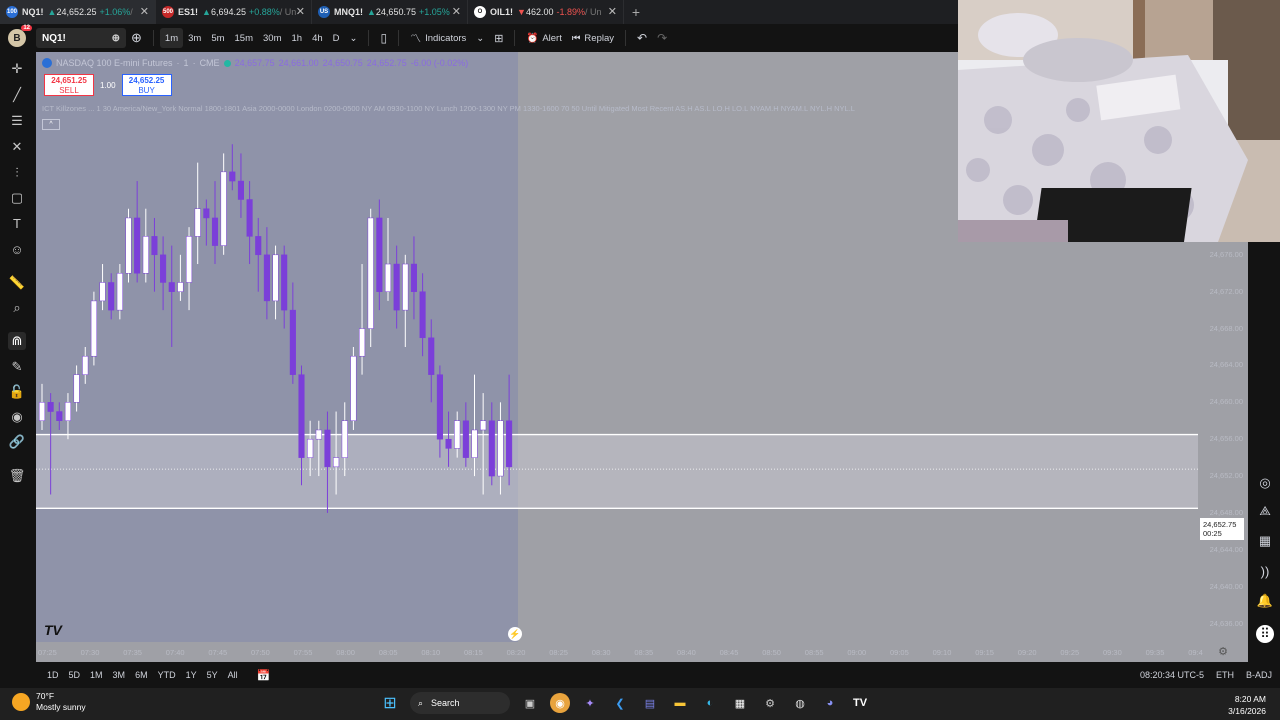  Describe the element at coordinates (1265, 541) in the screenshot. I see `calendar-icon: ▦` at that location.